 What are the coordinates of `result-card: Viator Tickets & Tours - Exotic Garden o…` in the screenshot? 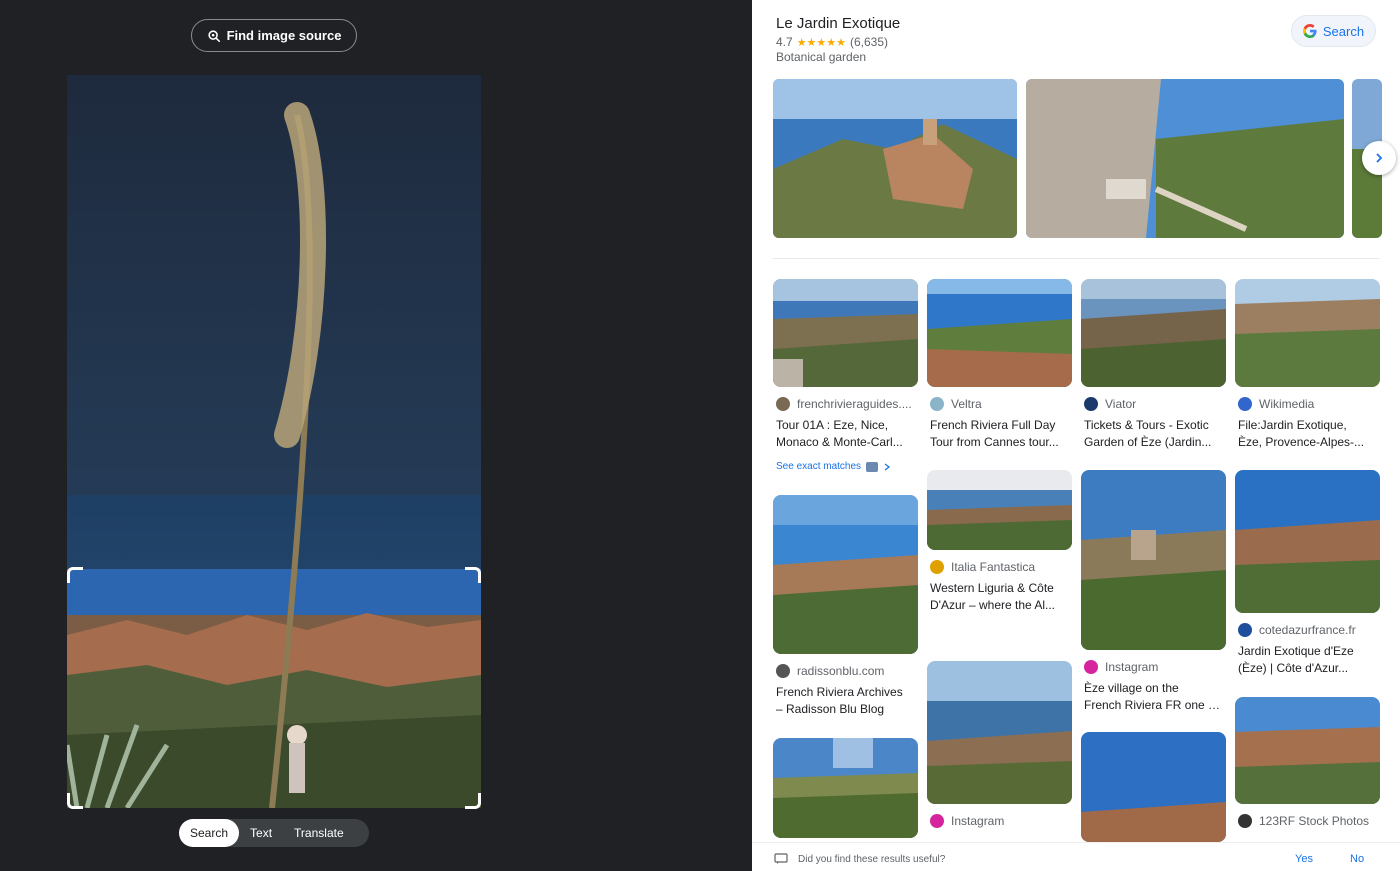 It's located at (1153, 365).